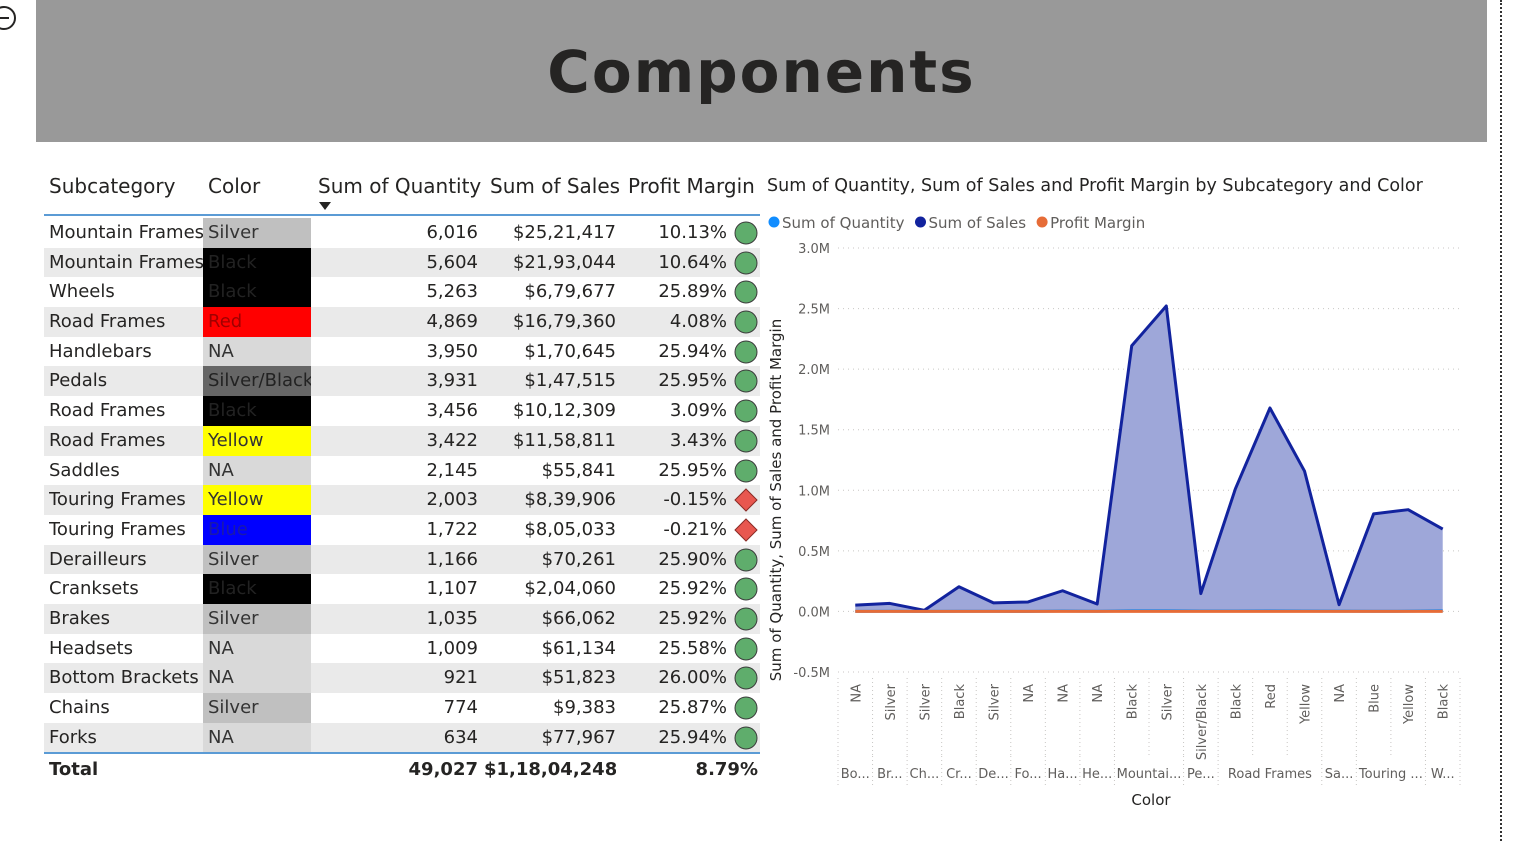 Image resolution: width=1525 pixels, height=841 pixels. I want to click on profit-margin-cell: 25.89%, so click(692, 292).